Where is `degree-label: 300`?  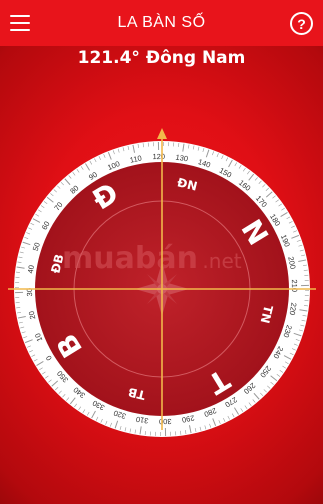
degree-label: 300 is located at coordinates (165, 421).